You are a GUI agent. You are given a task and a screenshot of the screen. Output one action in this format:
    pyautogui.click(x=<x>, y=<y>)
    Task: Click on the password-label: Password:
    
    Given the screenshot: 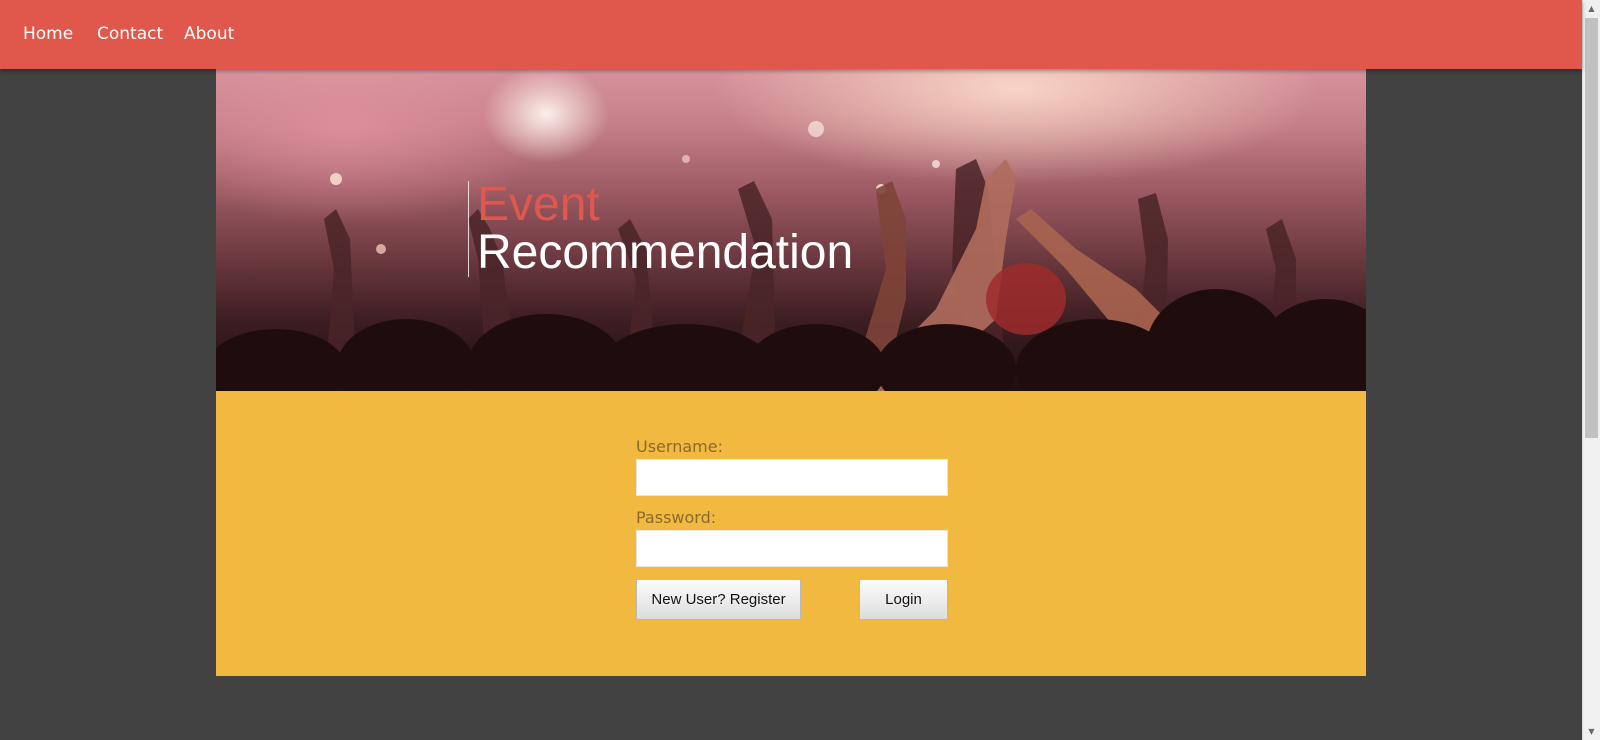 What is the action you would take?
    pyautogui.click(x=676, y=517)
    